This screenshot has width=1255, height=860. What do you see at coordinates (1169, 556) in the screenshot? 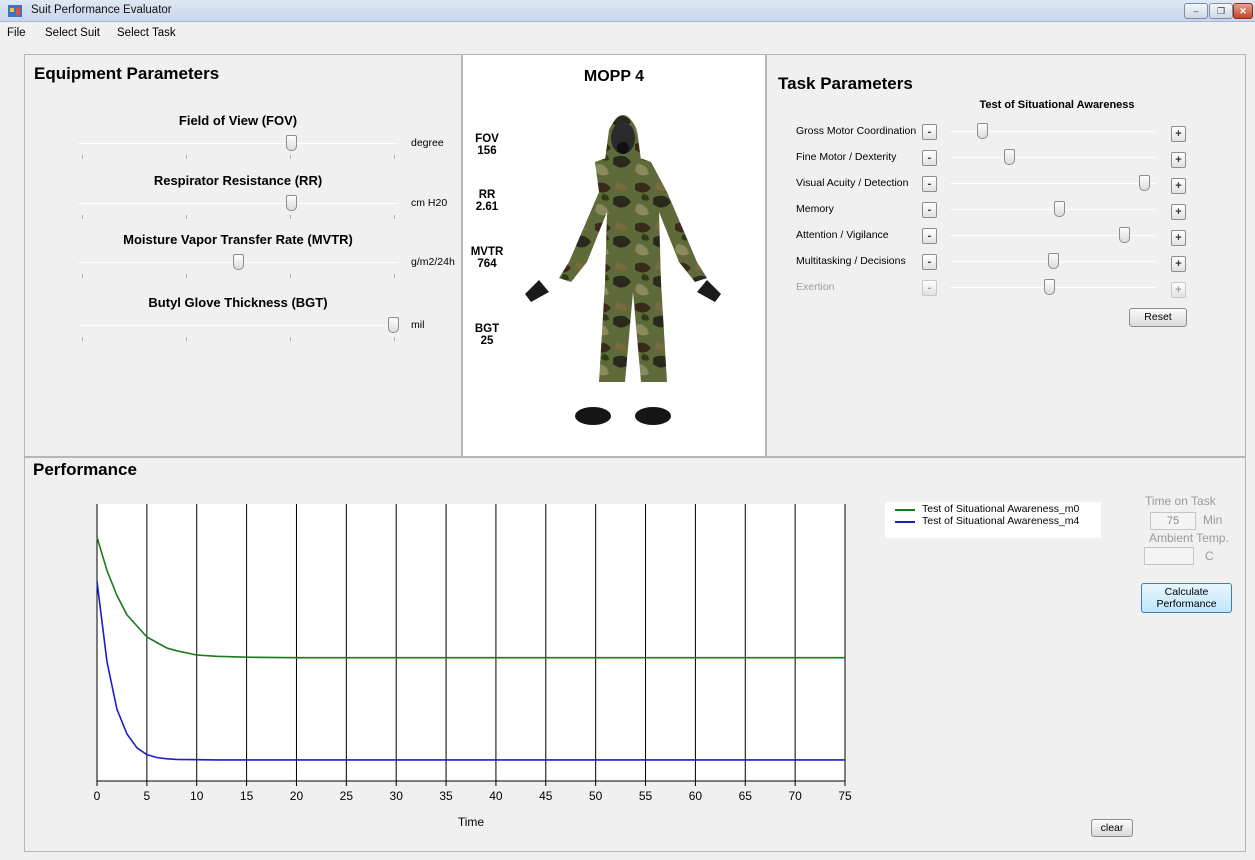
I see `ambient-temp-input` at bounding box center [1169, 556].